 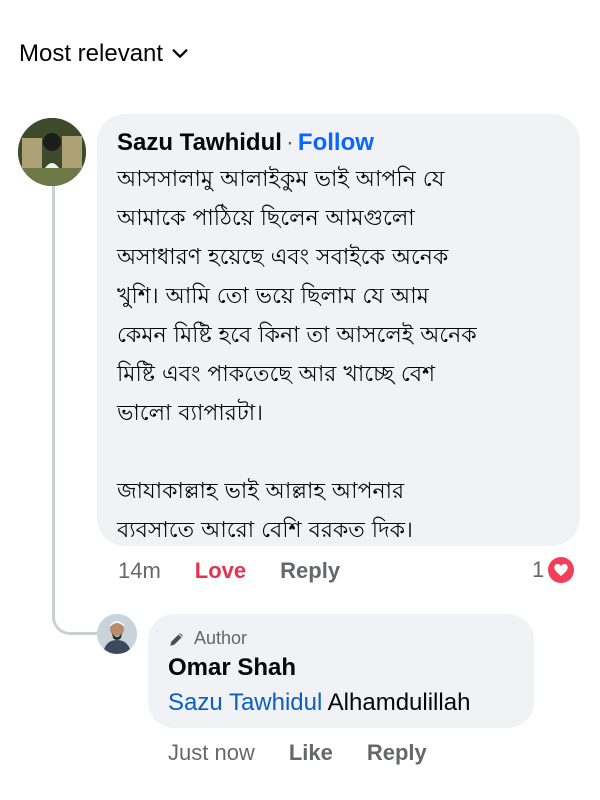 I want to click on author-badge: Author, so click(x=340, y=638).